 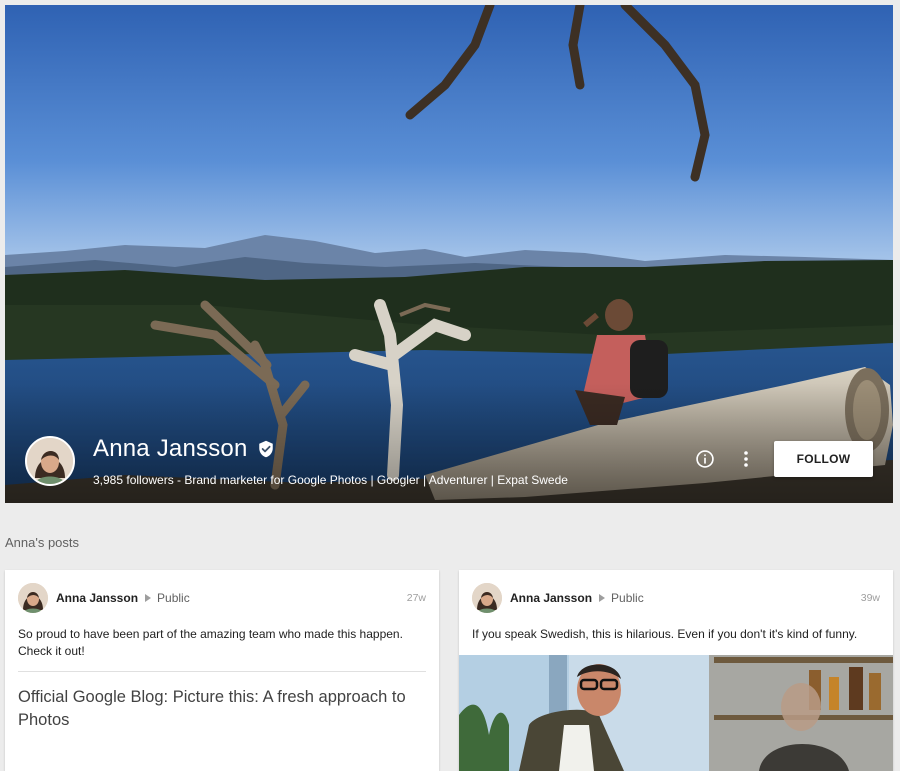 What do you see at coordinates (50, 461) in the screenshot?
I see `profile-avatar` at bounding box center [50, 461].